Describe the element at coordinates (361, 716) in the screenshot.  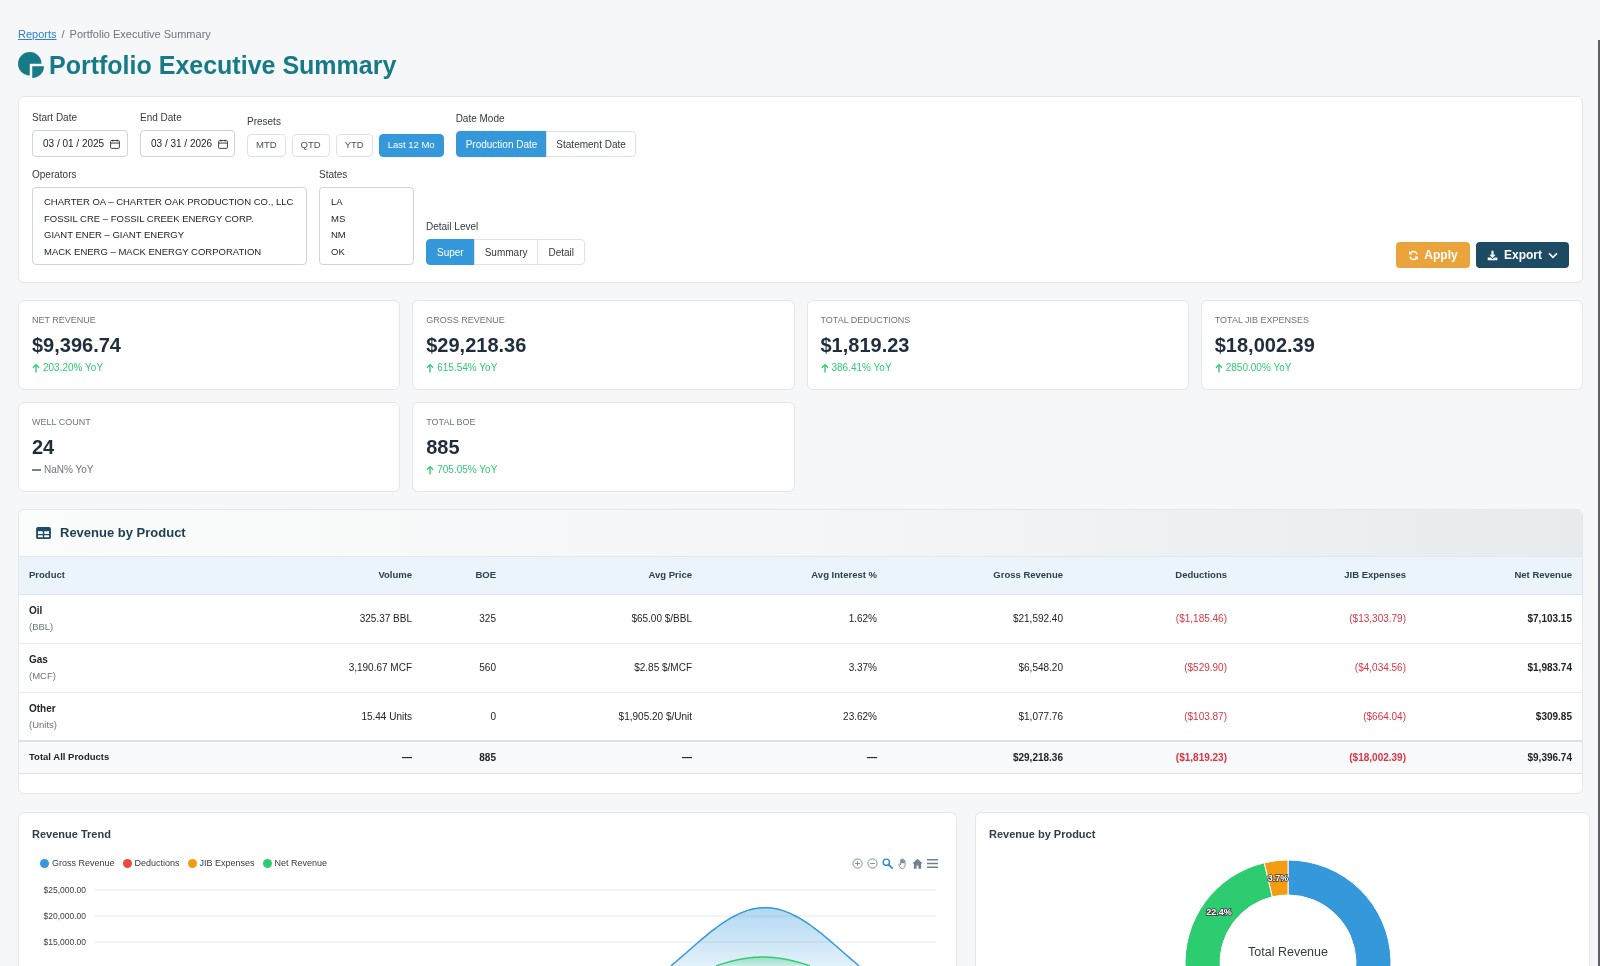
I see `table-cell: 15.44 Units` at that location.